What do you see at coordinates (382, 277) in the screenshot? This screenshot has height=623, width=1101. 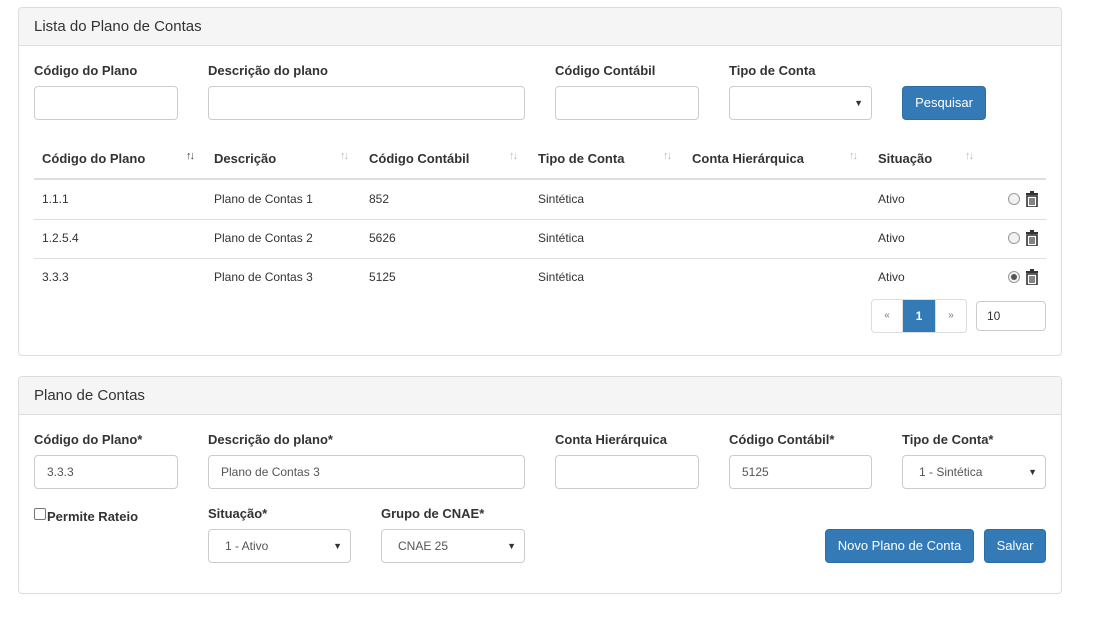 I see `cell-codigo-contabil: 5125` at bounding box center [382, 277].